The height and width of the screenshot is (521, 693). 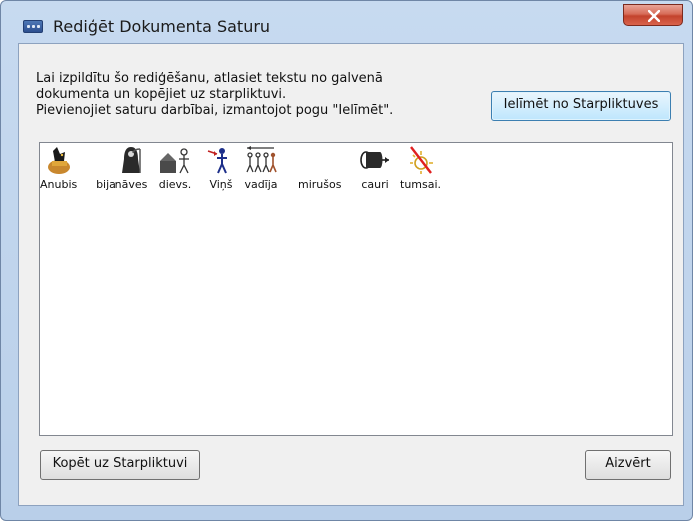 I want to click on close-window-button, so click(x=653, y=15).